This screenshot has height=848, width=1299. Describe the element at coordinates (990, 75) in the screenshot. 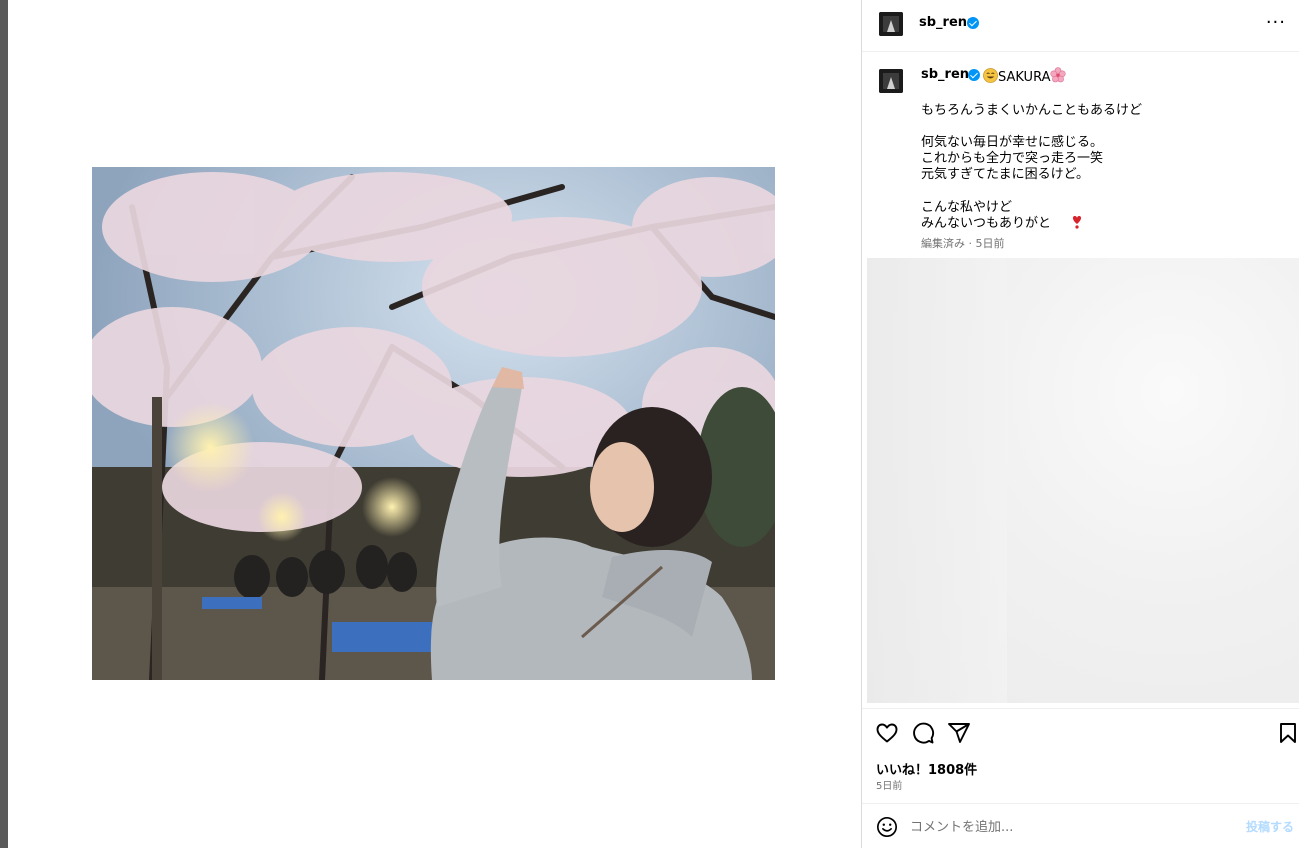

I see `grin-emoji-icon` at that location.